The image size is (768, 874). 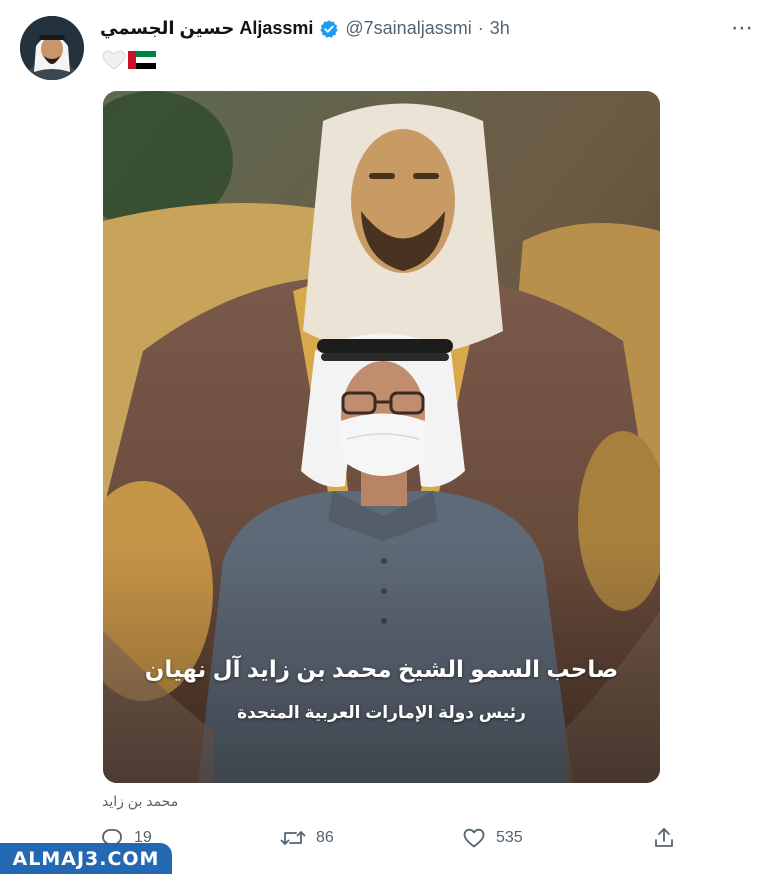 I want to click on like-count: 535, so click(x=509, y=837).